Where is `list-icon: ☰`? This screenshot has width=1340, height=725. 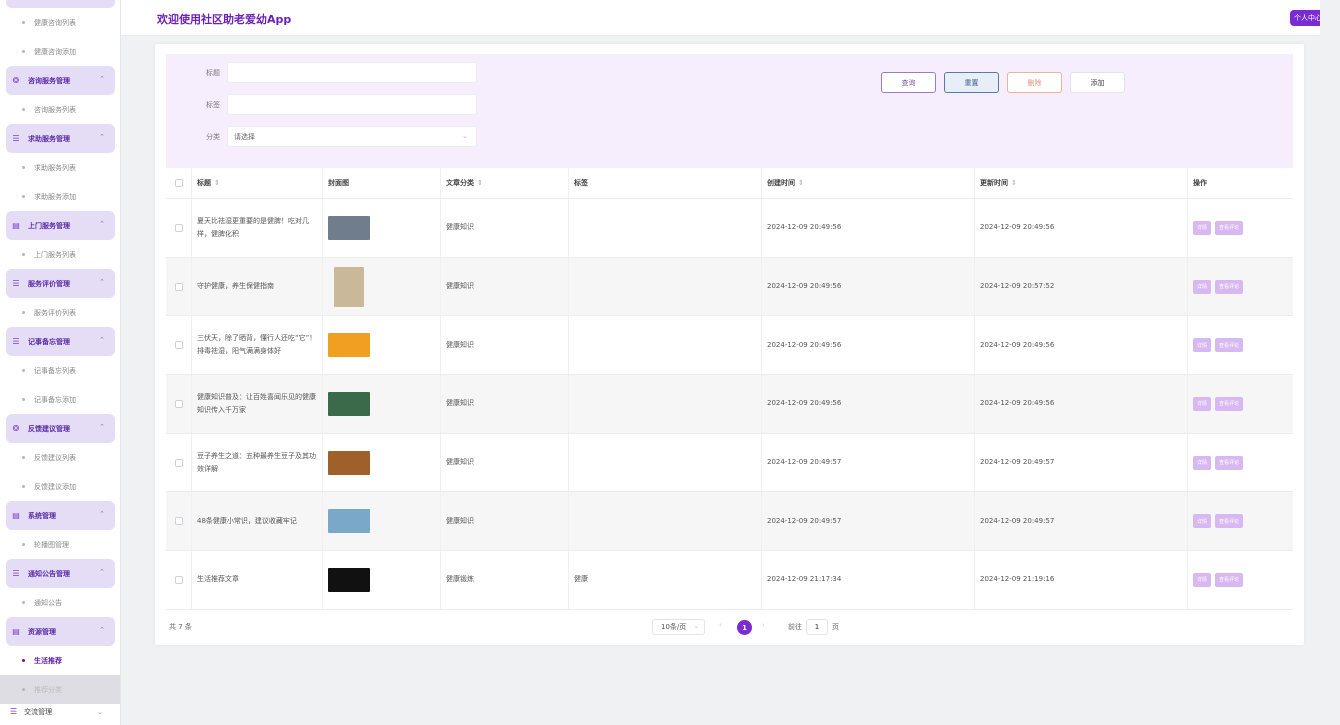 list-icon: ☰ is located at coordinates (16, 283).